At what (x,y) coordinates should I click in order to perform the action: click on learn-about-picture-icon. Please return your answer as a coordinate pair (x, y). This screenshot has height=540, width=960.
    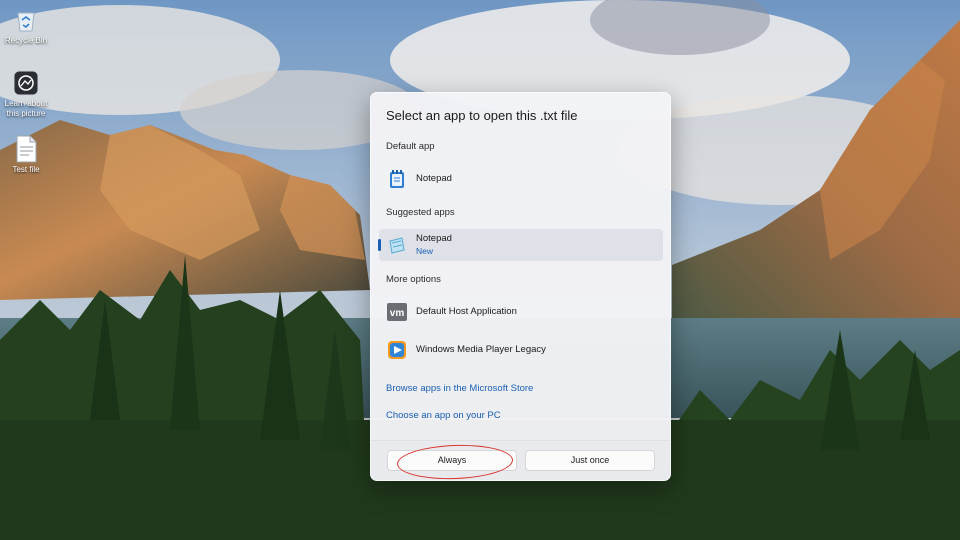
    Looking at the image, I should click on (26, 83).